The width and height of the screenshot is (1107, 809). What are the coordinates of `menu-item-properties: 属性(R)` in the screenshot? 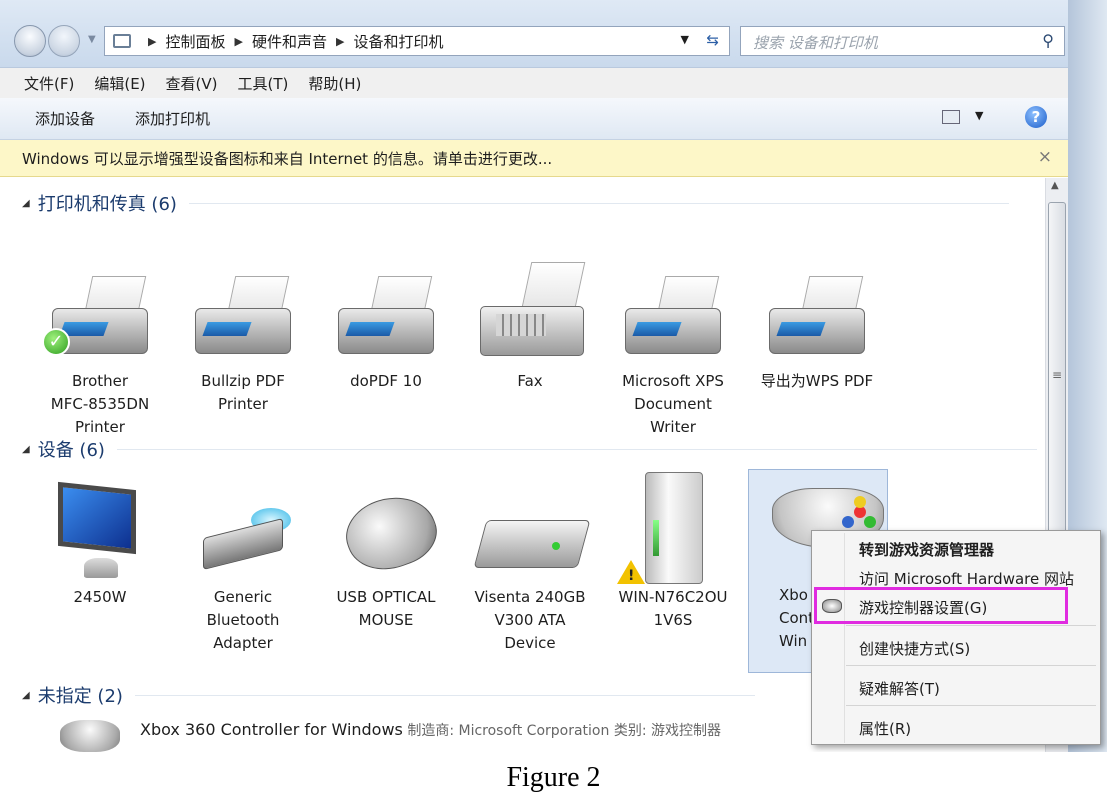 It's located at (885, 728).